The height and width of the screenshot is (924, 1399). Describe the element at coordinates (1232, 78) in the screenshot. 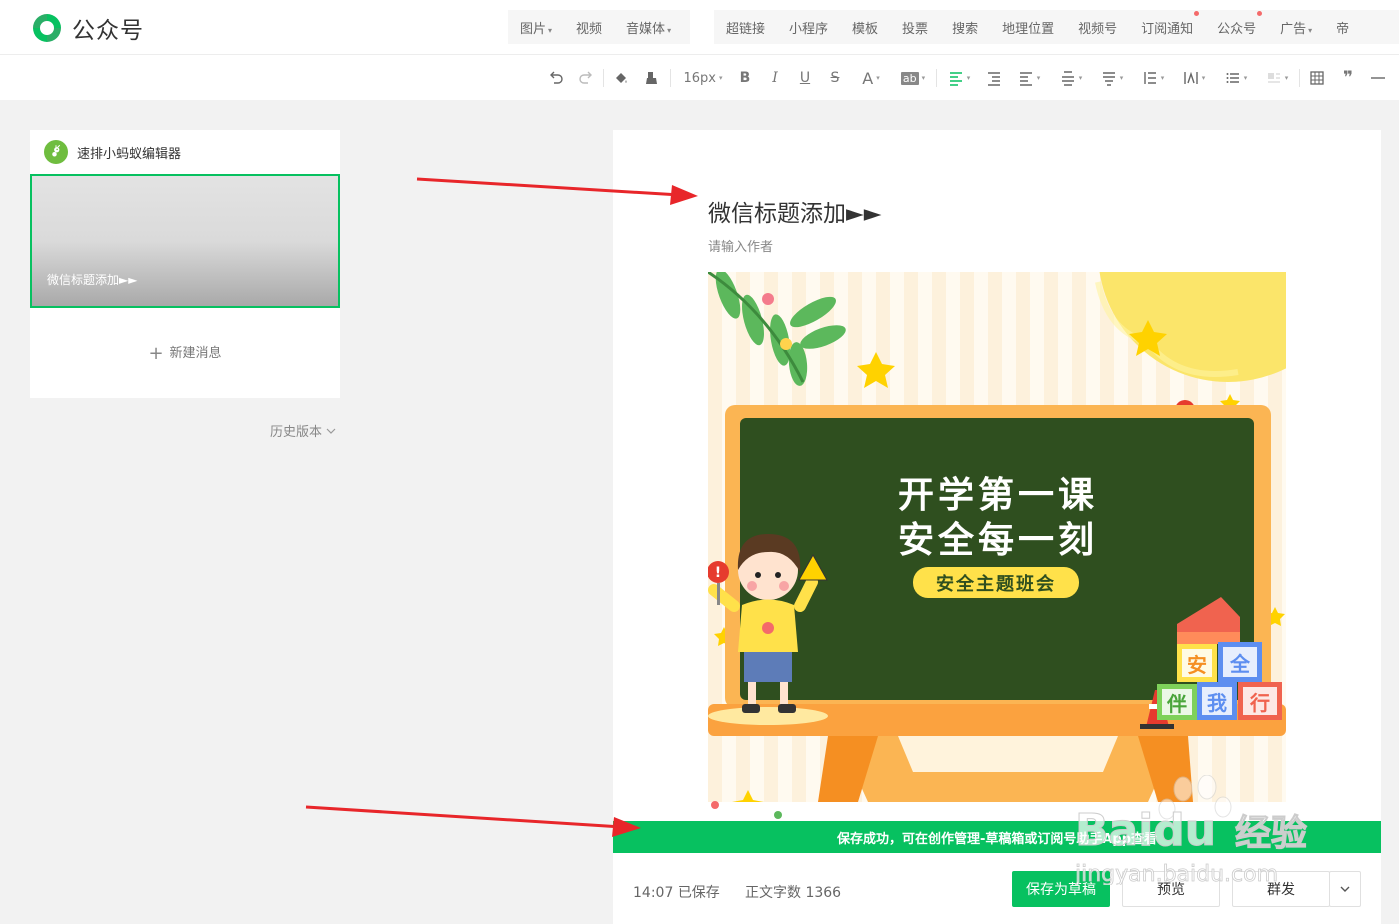

I see `list-icon` at that location.